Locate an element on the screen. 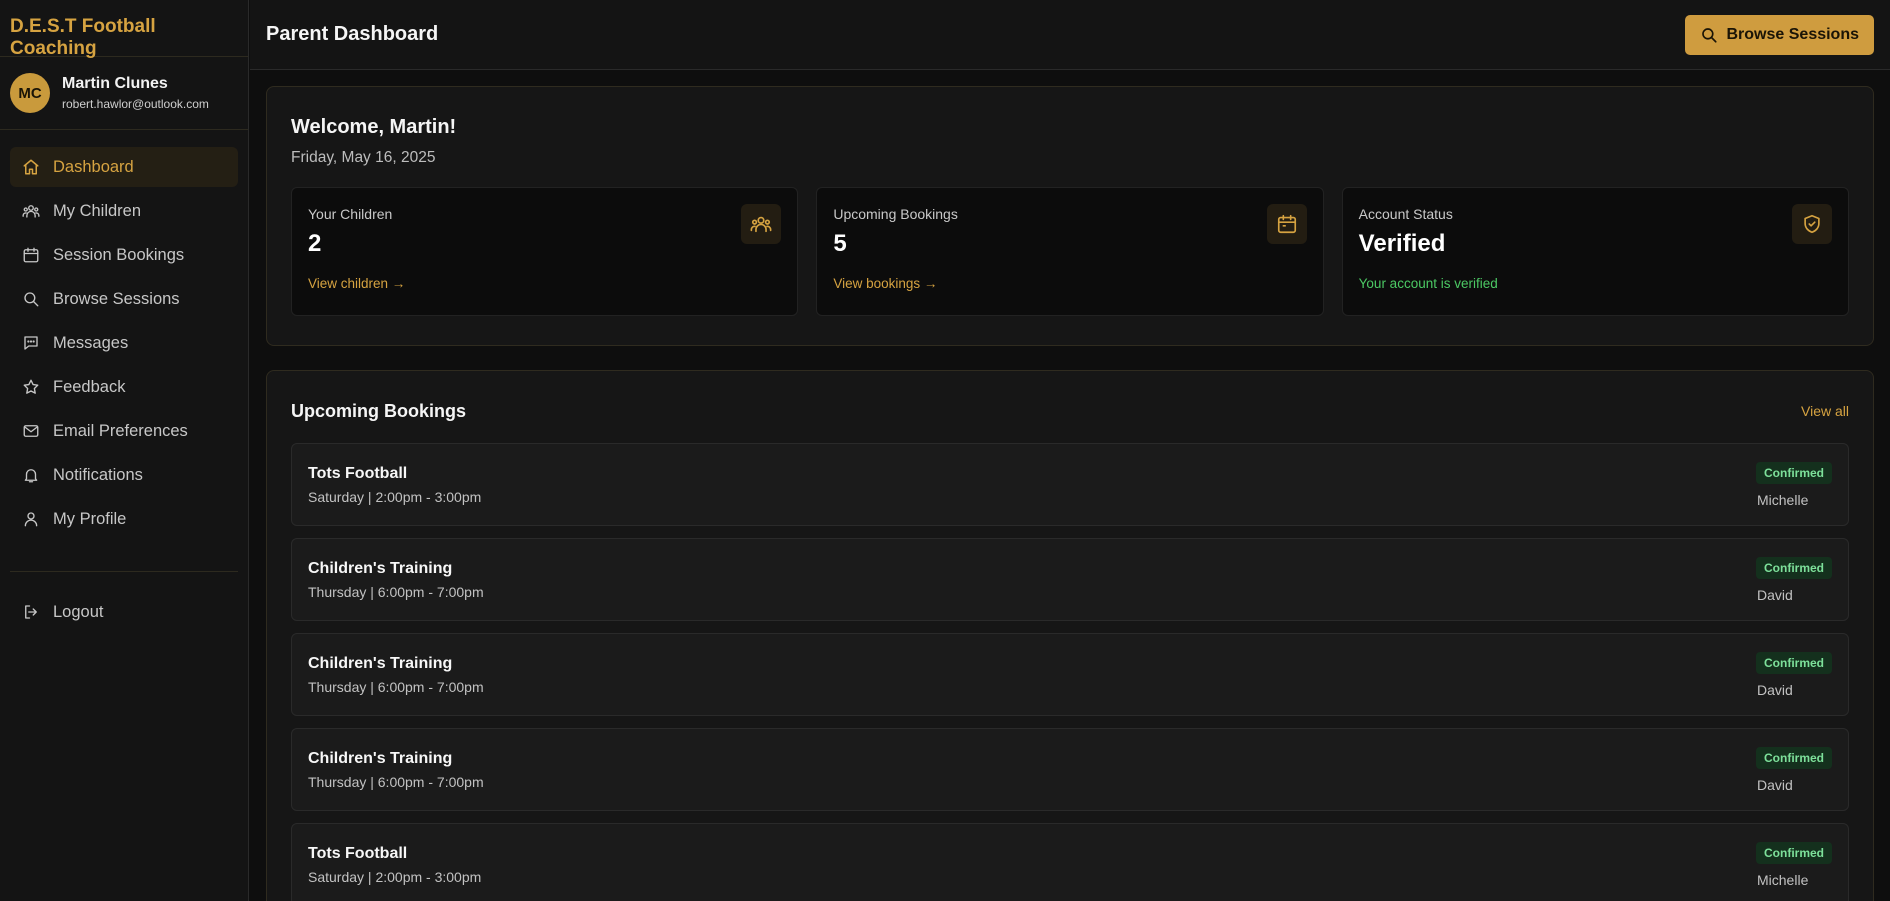 Image resolution: width=1890 pixels, height=901 pixels. view-children-link: View children → is located at coordinates (544, 283).